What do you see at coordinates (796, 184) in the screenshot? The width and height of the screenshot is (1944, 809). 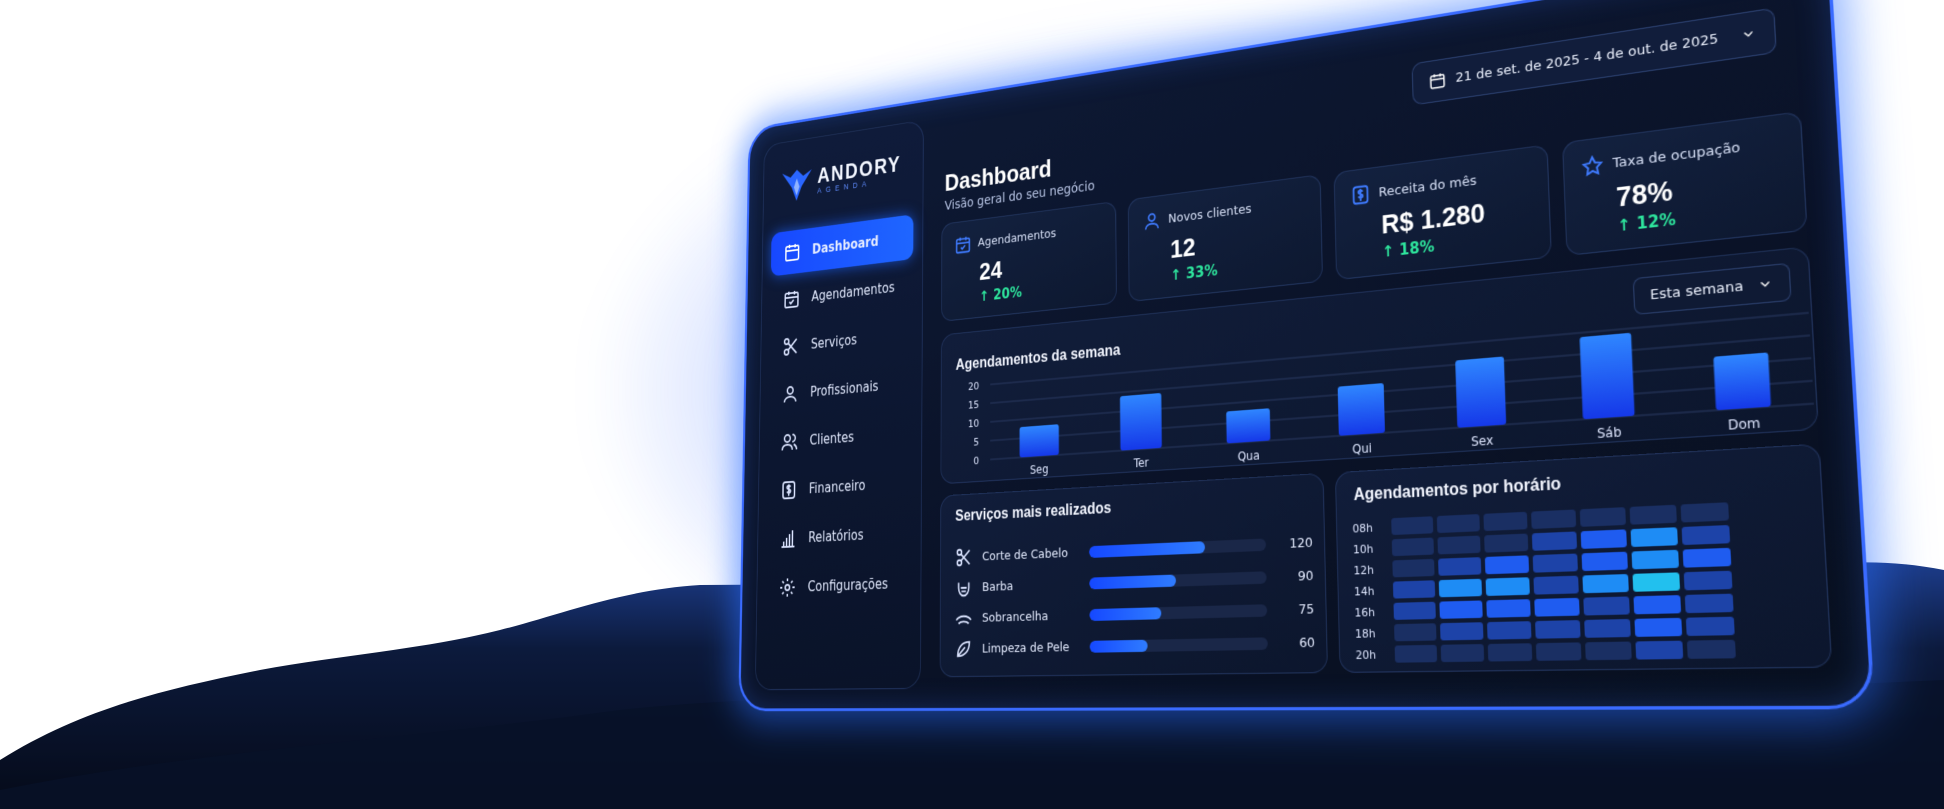 I see `eagle-icon` at bounding box center [796, 184].